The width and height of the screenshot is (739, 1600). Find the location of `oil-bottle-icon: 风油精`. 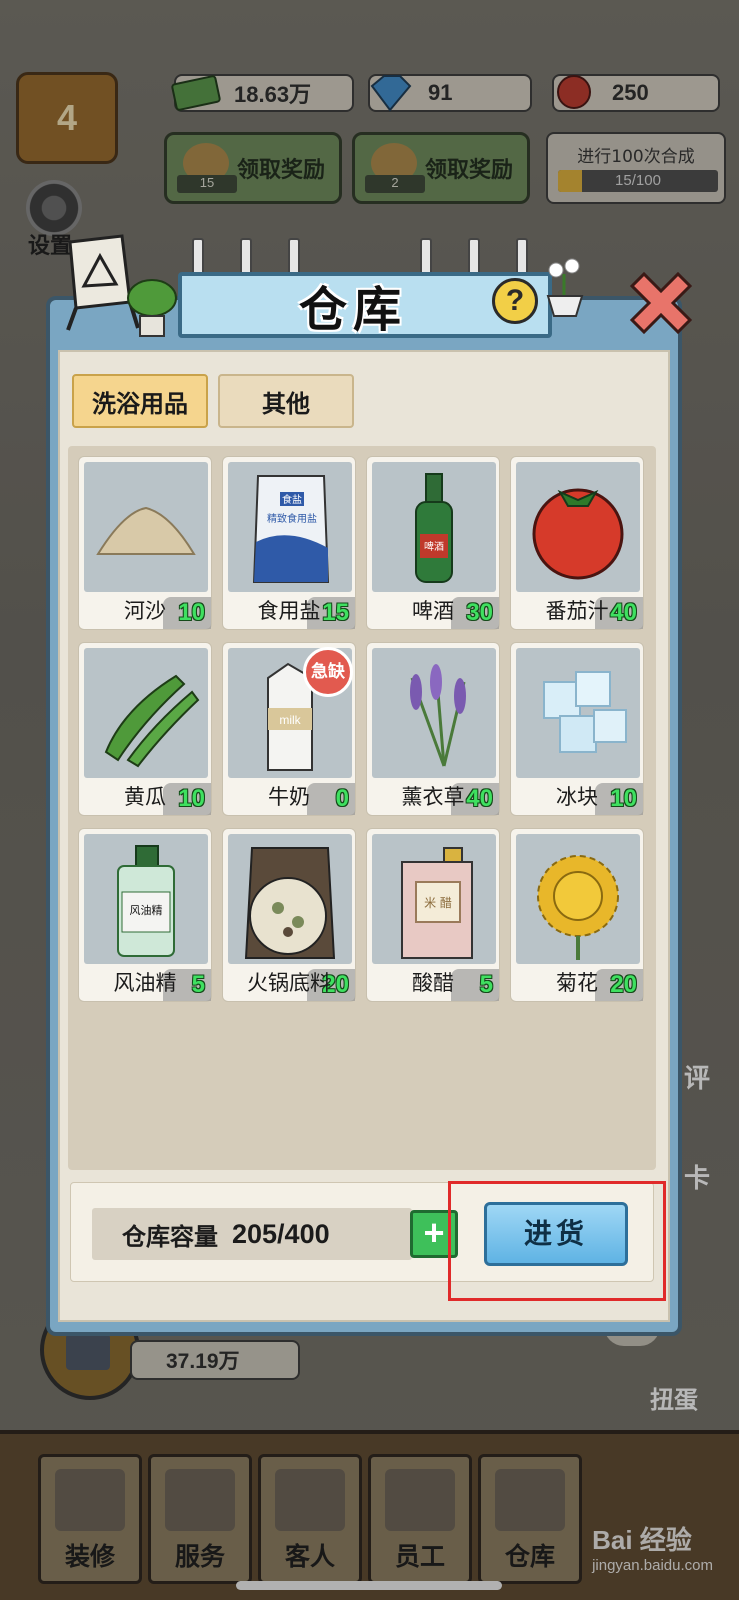

oil-bottle-icon: 风油精 is located at coordinates (146, 899).